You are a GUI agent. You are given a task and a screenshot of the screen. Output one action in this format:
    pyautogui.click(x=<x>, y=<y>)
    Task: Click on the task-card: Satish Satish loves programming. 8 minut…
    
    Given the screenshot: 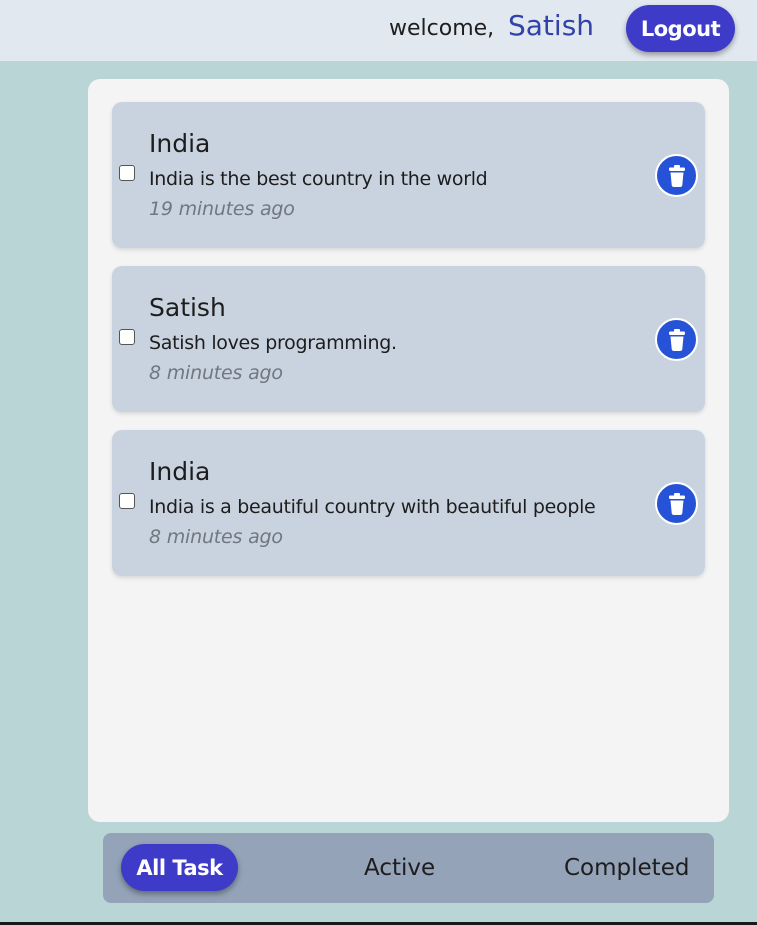 What is the action you would take?
    pyautogui.click(x=408, y=339)
    